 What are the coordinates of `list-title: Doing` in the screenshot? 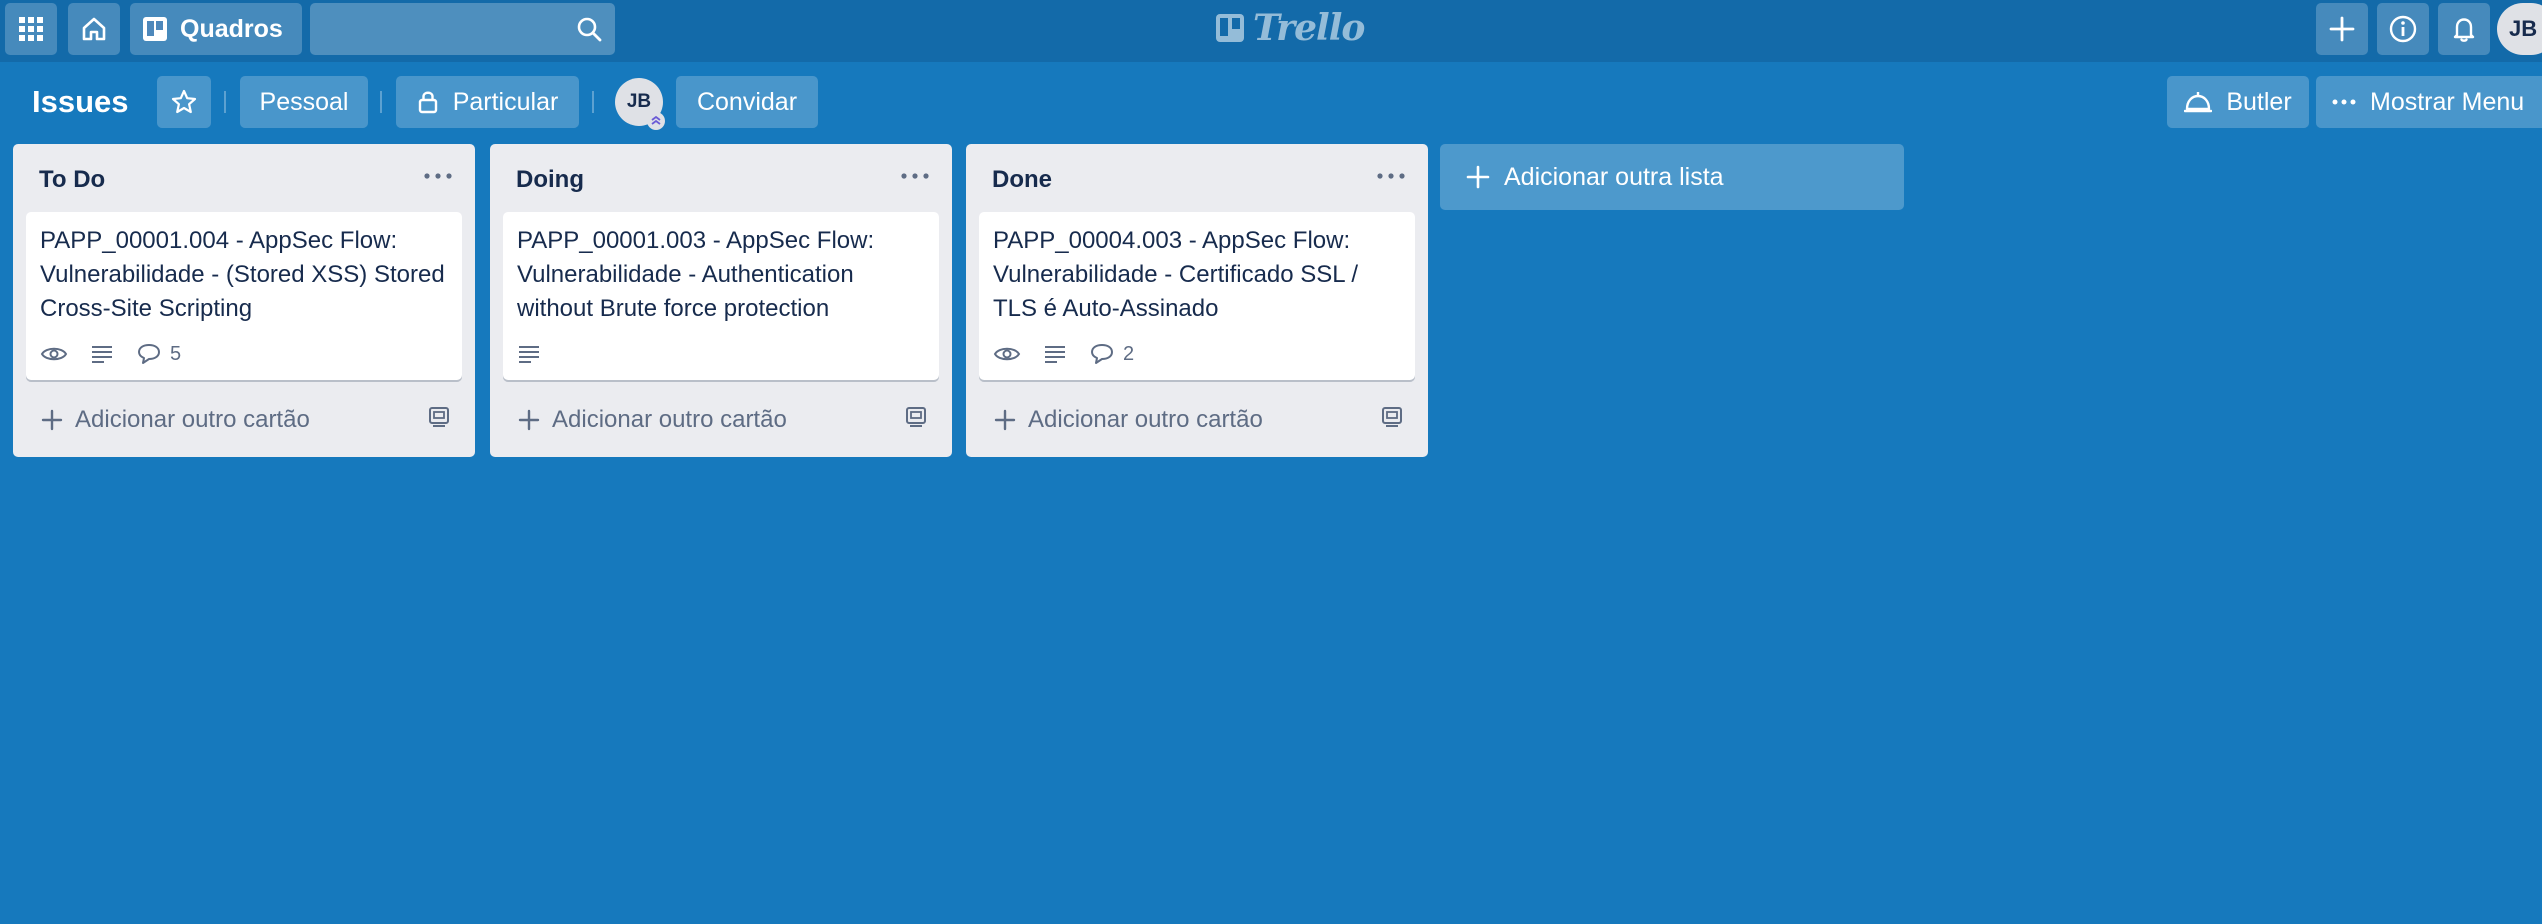 It's located at (550, 180).